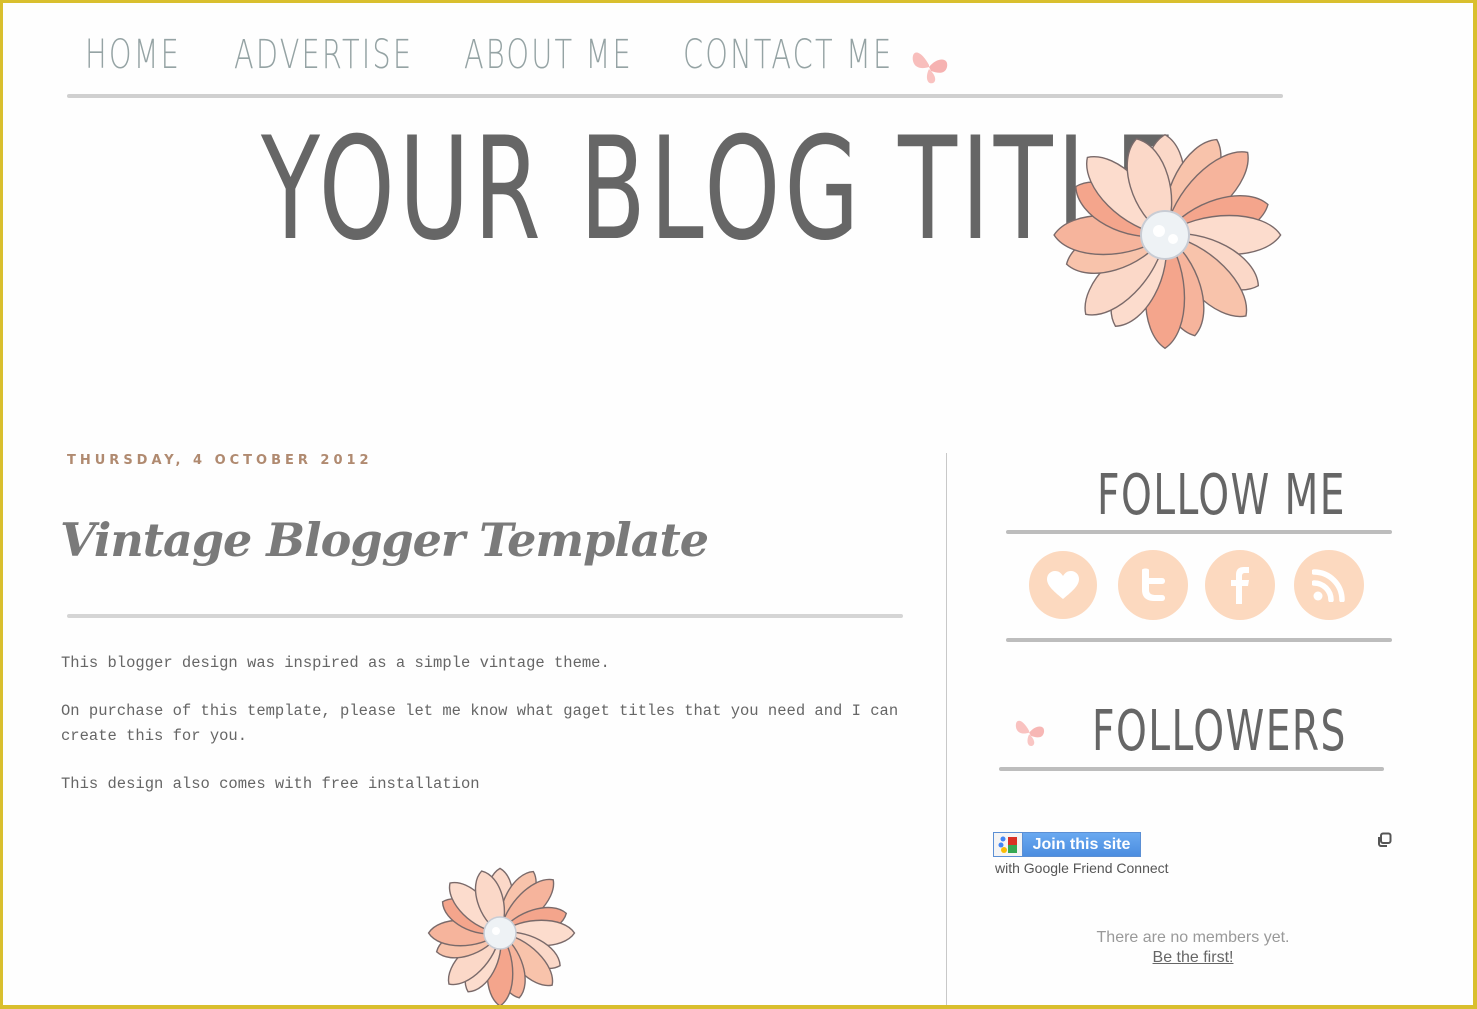 This screenshot has height=1009, width=1477. What do you see at coordinates (384, 540) in the screenshot?
I see `post-title: Vintage Blogger Template` at bounding box center [384, 540].